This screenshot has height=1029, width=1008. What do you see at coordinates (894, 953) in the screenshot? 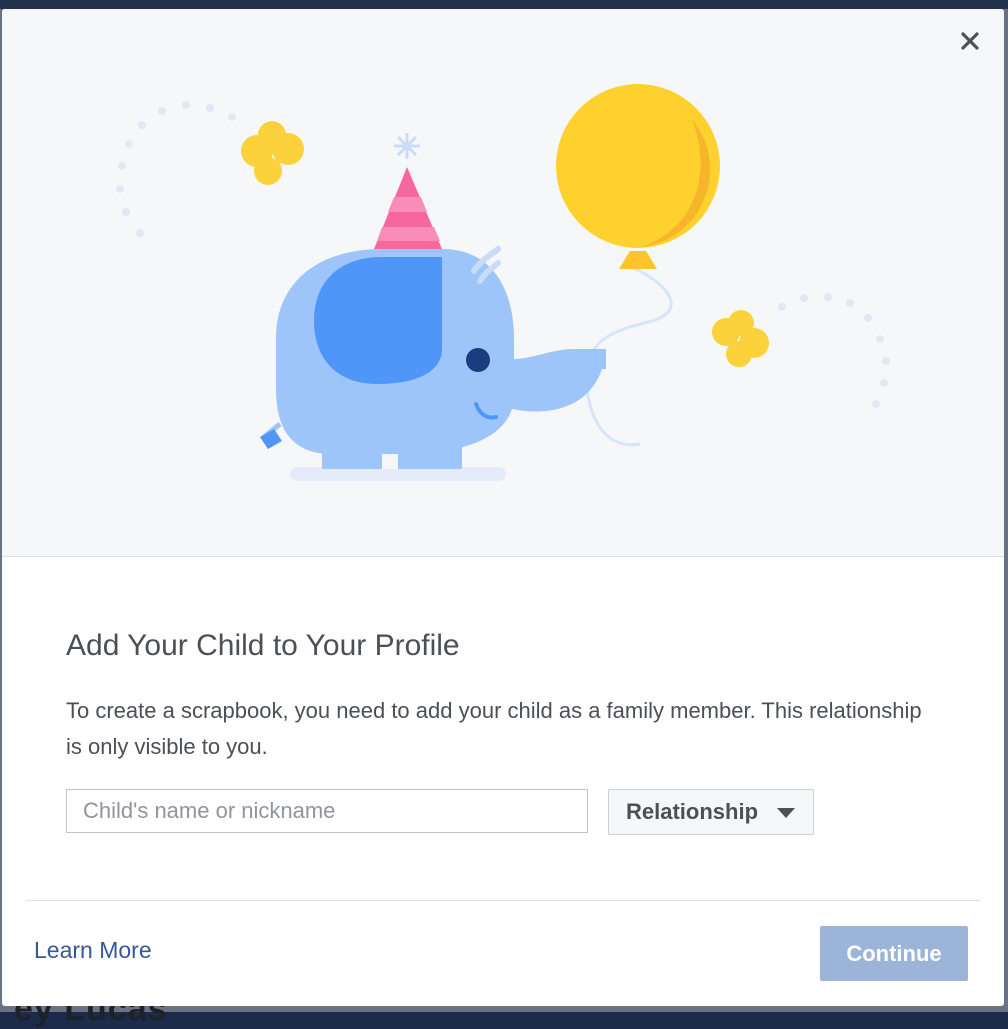
I see `continue-button: Continue` at bounding box center [894, 953].